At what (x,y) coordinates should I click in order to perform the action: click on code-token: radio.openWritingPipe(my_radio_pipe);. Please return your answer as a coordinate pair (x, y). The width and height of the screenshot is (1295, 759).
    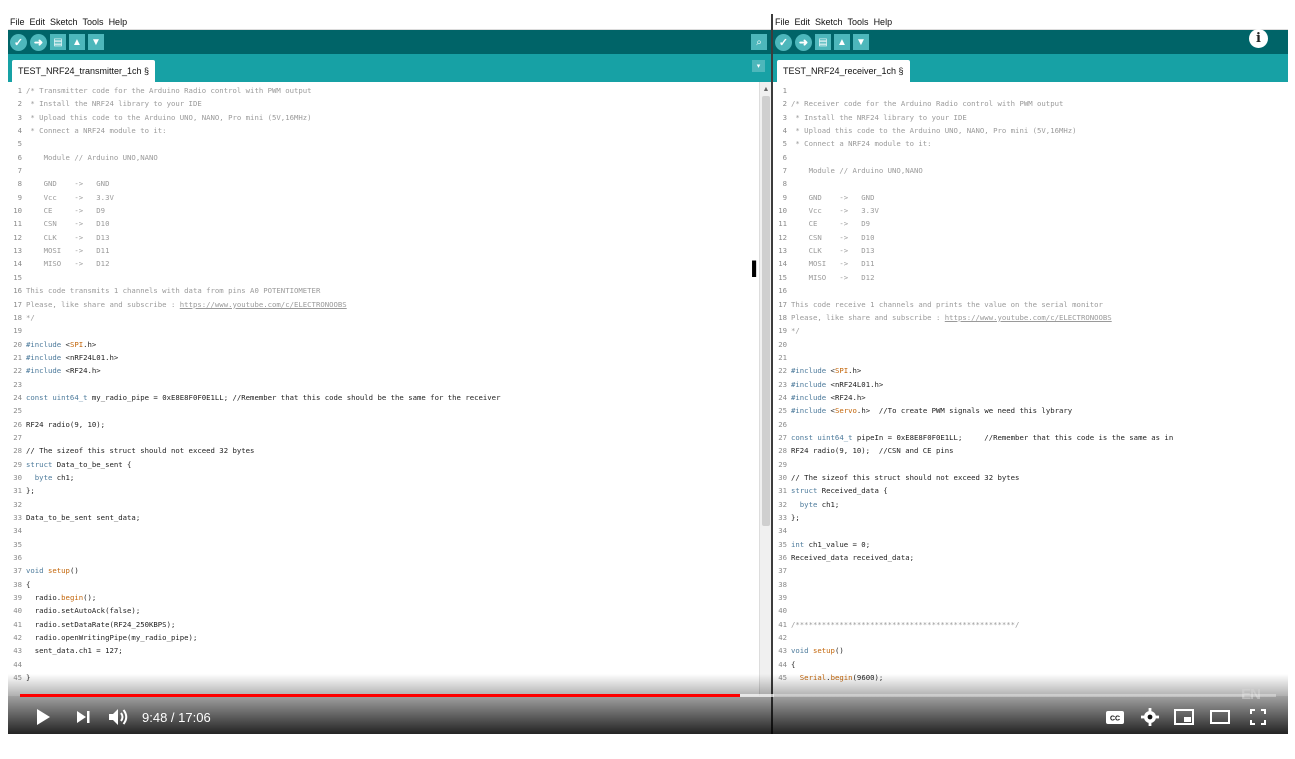
    Looking at the image, I should click on (112, 638).